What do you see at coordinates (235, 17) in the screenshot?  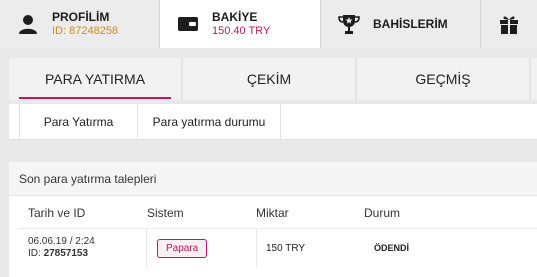 I see `nav-balance-title: BAKİYE` at bounding box center [235, 17].